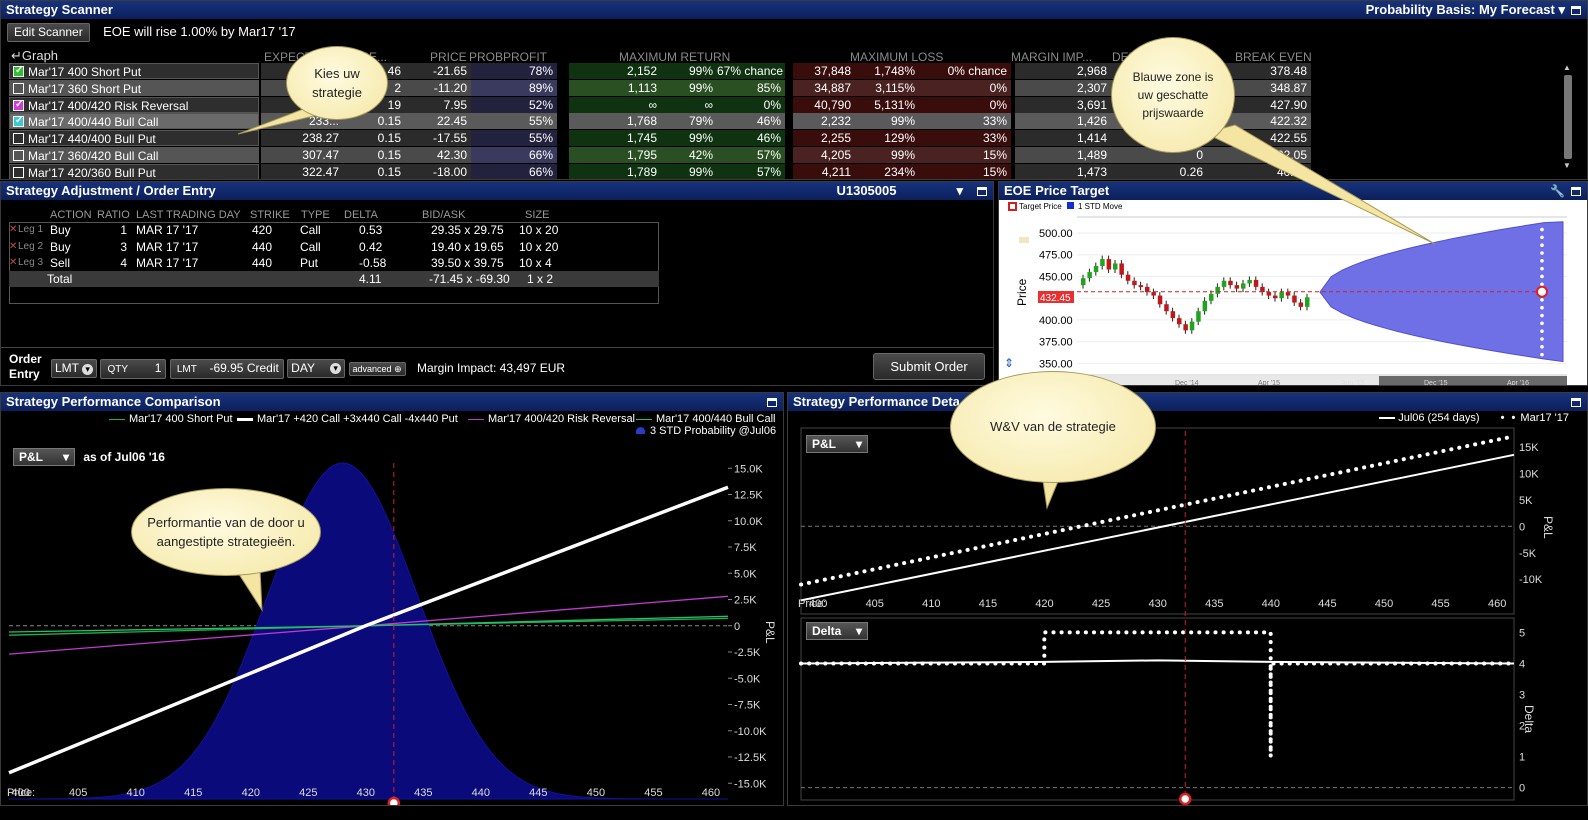 The image size is (1588, 820). What do you see at coordinates (334, 279) in the screenshot?
I see `legs-total-row: Total 4.11 -71.45 x -69.30 1 x 2` at bounding box center [334, 279].